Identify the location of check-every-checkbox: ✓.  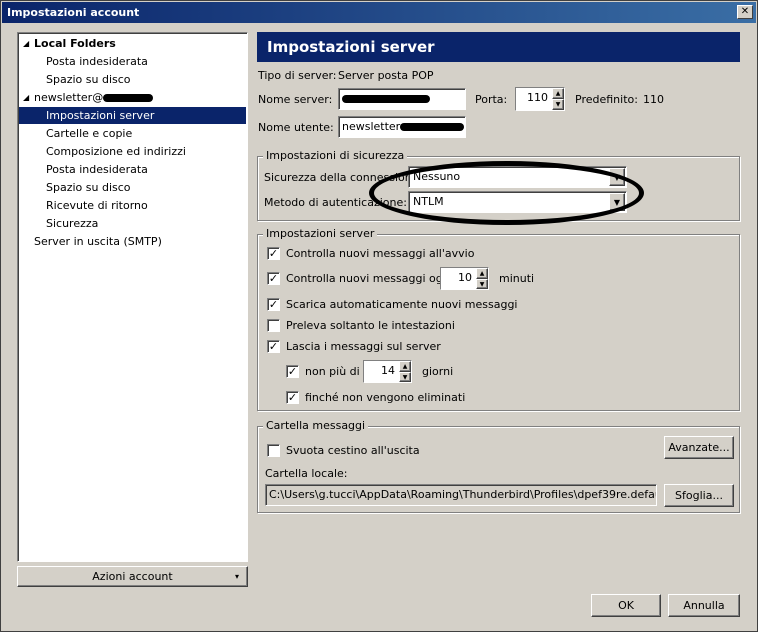
(273, 278).